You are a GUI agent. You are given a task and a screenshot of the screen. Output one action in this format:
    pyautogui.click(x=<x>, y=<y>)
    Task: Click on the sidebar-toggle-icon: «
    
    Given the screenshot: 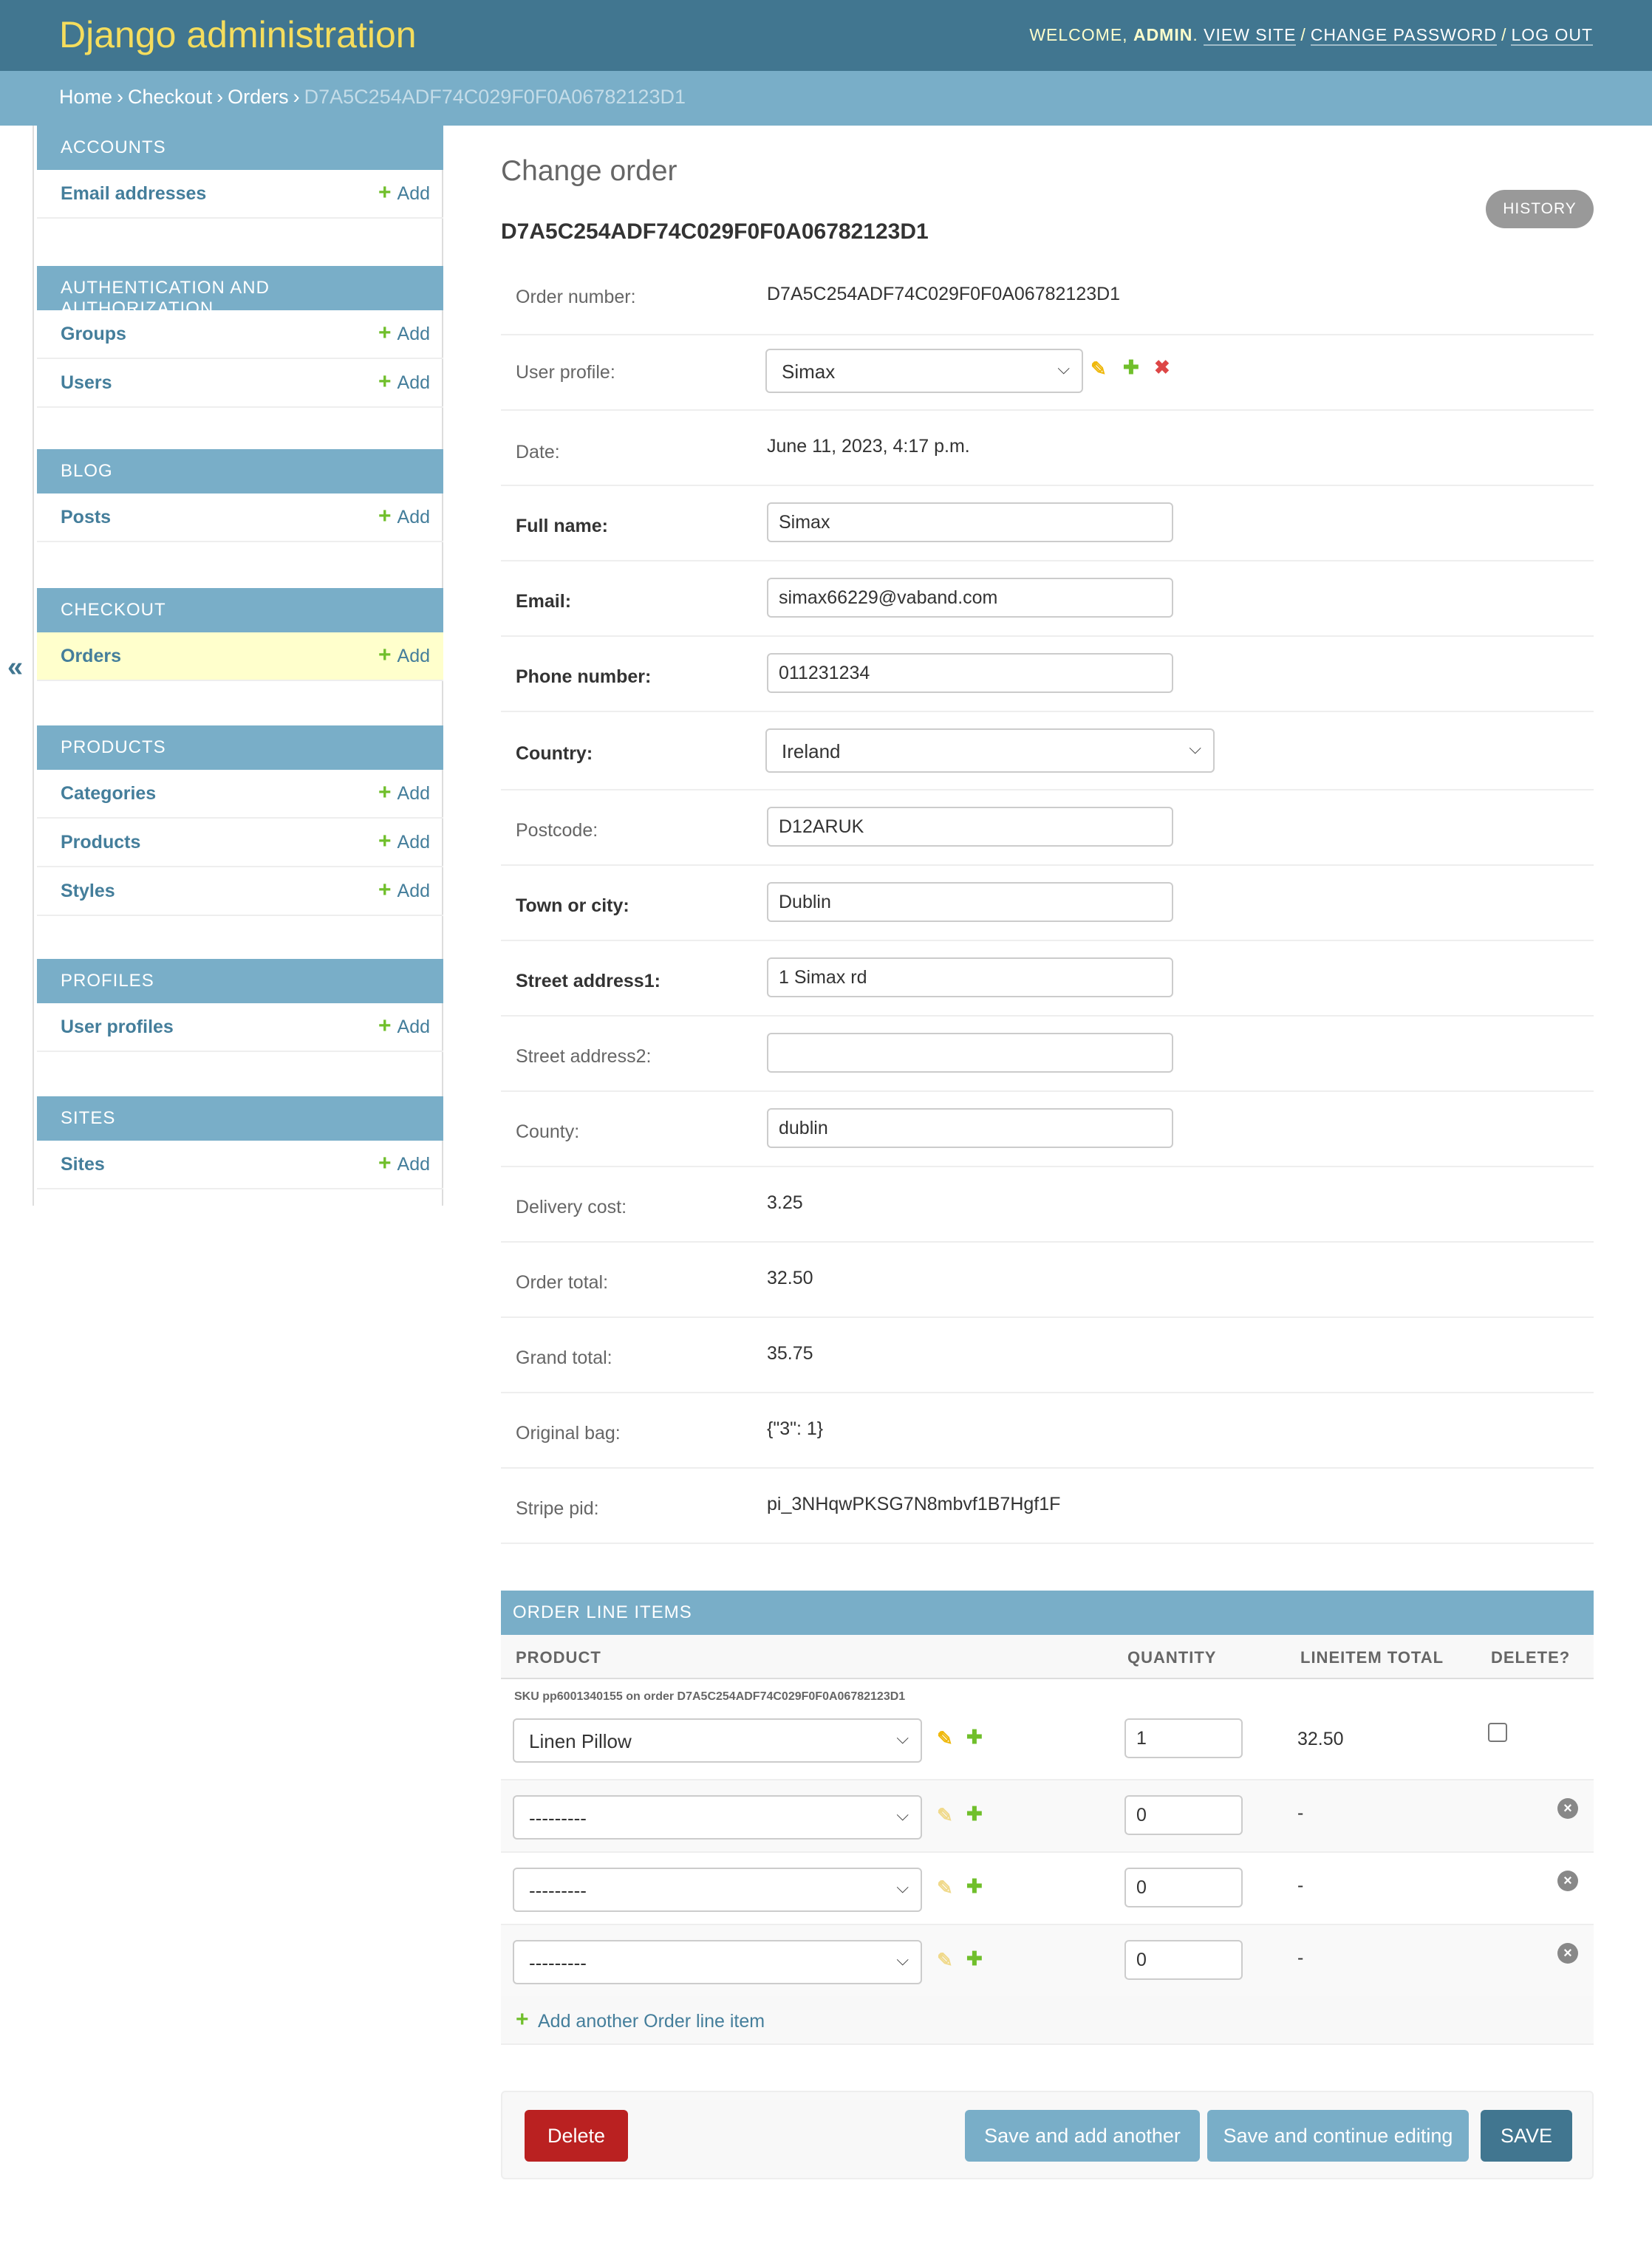 What is the action you would take?
    pyautogui.click(x=15, y=667)
    